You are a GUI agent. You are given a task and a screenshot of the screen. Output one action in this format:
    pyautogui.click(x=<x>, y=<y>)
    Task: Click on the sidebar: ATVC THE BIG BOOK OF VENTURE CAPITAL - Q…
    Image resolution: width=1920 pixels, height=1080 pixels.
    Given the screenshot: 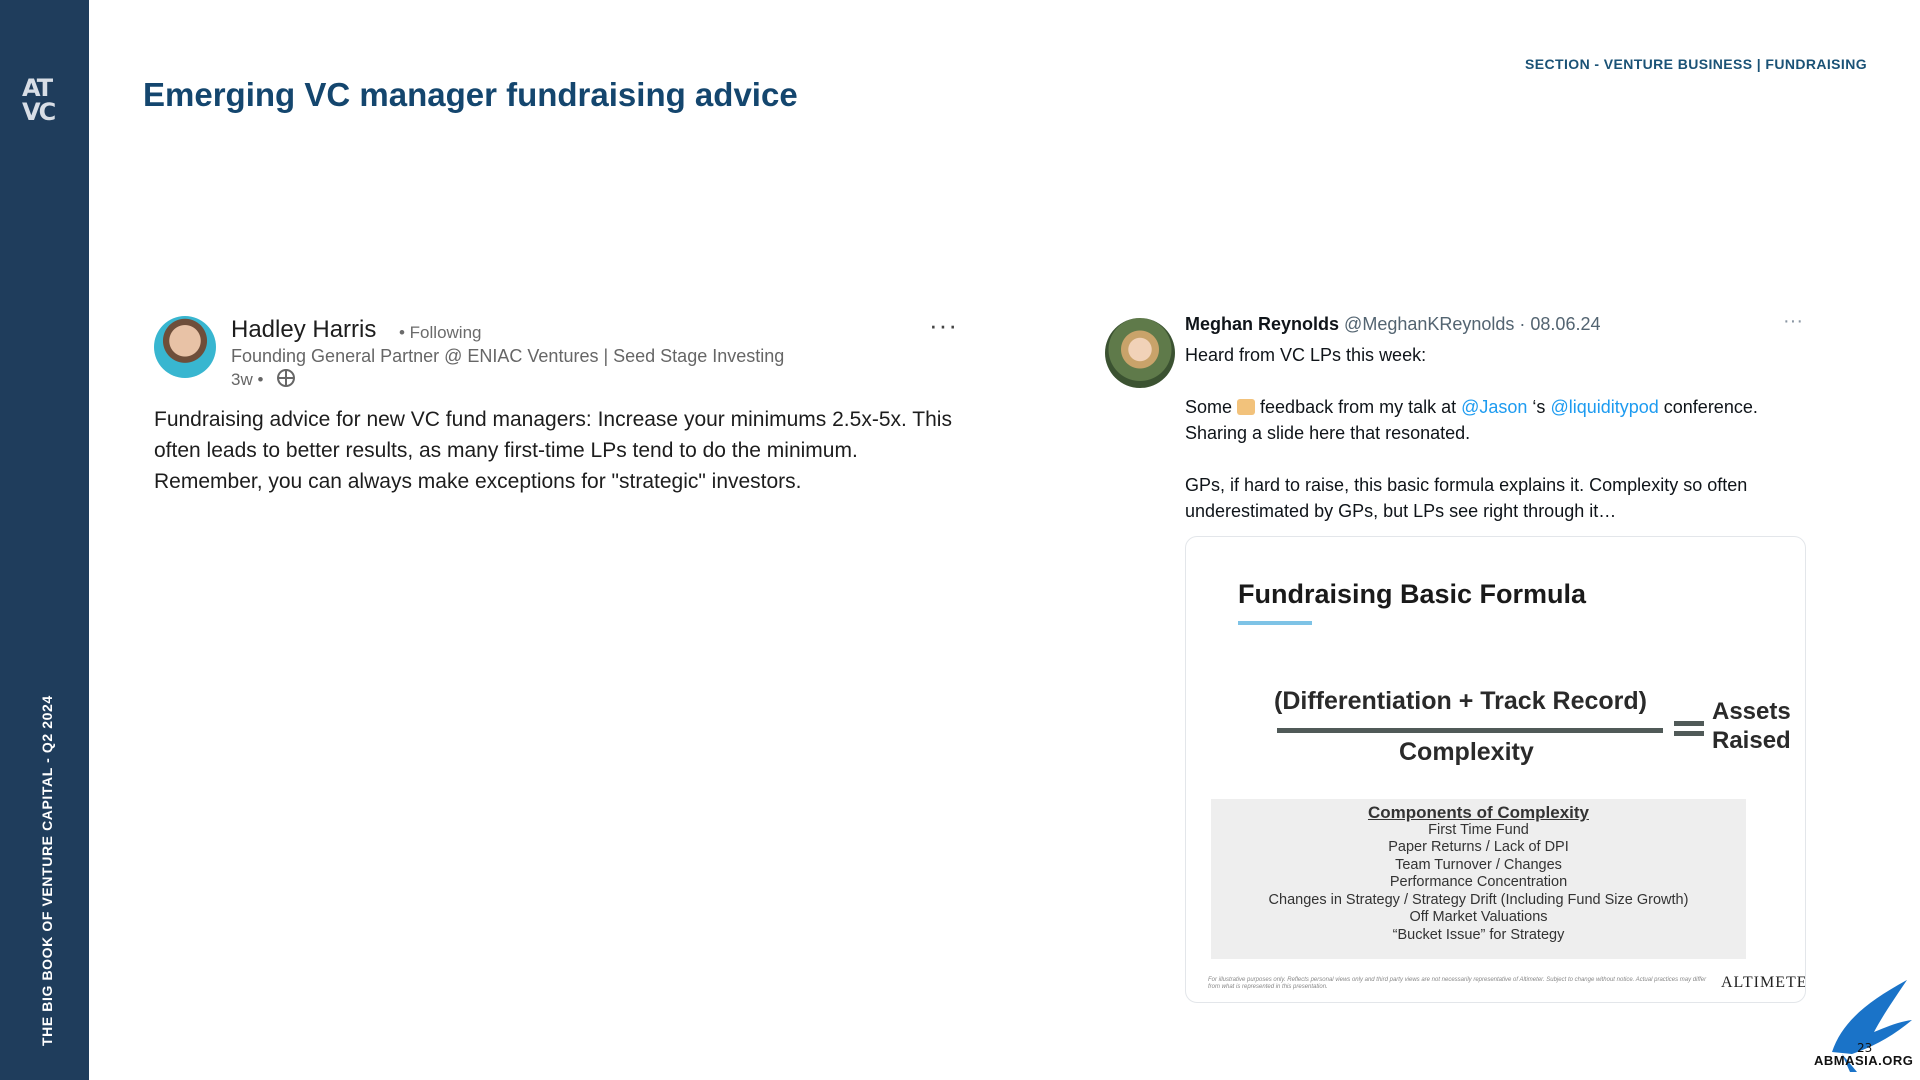 What is the action you would take?
    pyautogui.click(x=44, y=540)
    